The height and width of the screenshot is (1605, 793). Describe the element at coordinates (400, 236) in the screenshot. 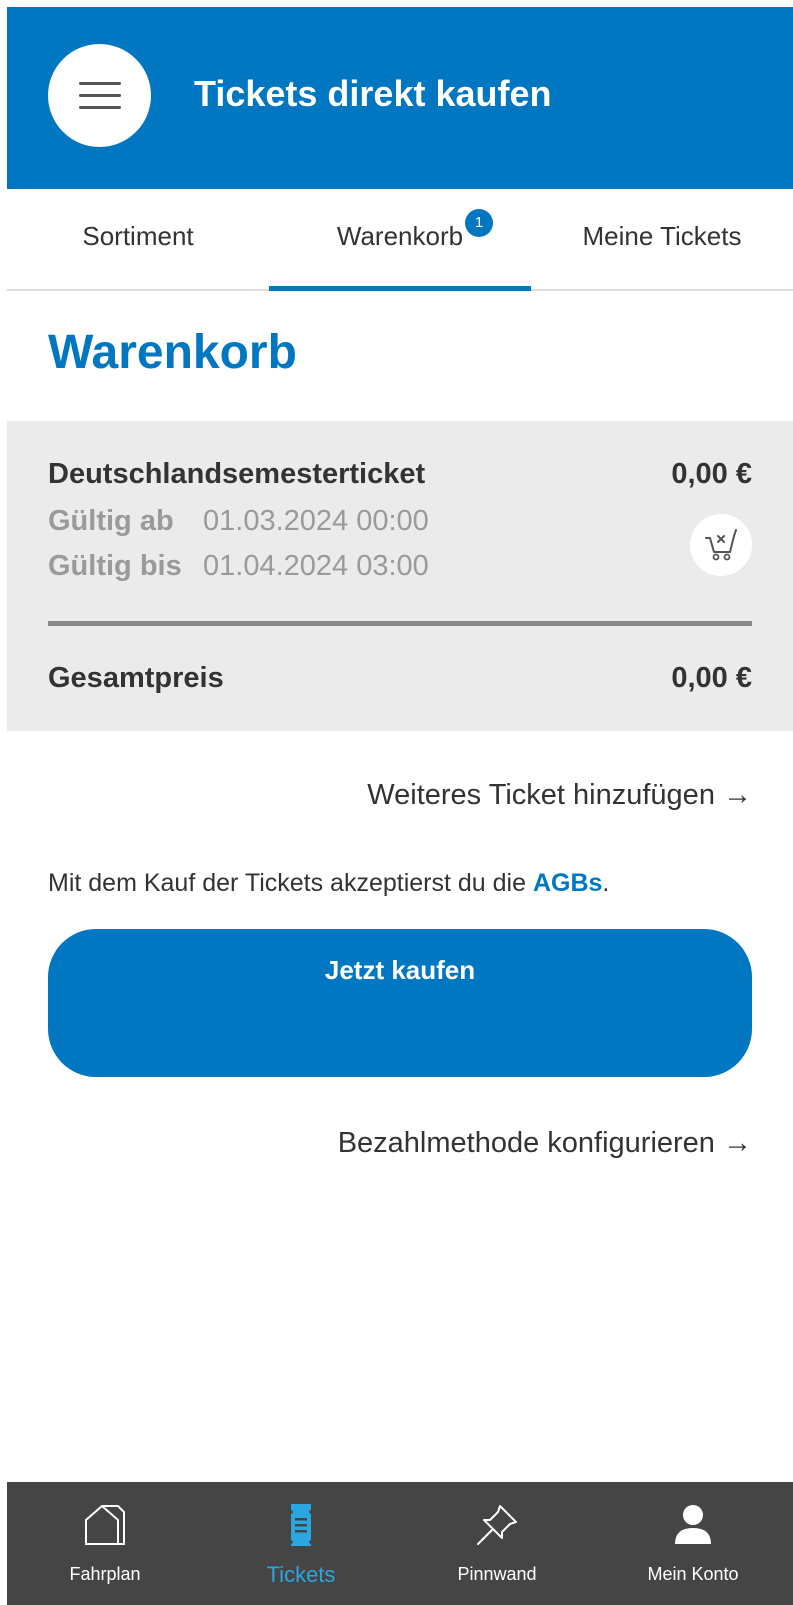

I see `tab-label: Warenkorb` at that location.